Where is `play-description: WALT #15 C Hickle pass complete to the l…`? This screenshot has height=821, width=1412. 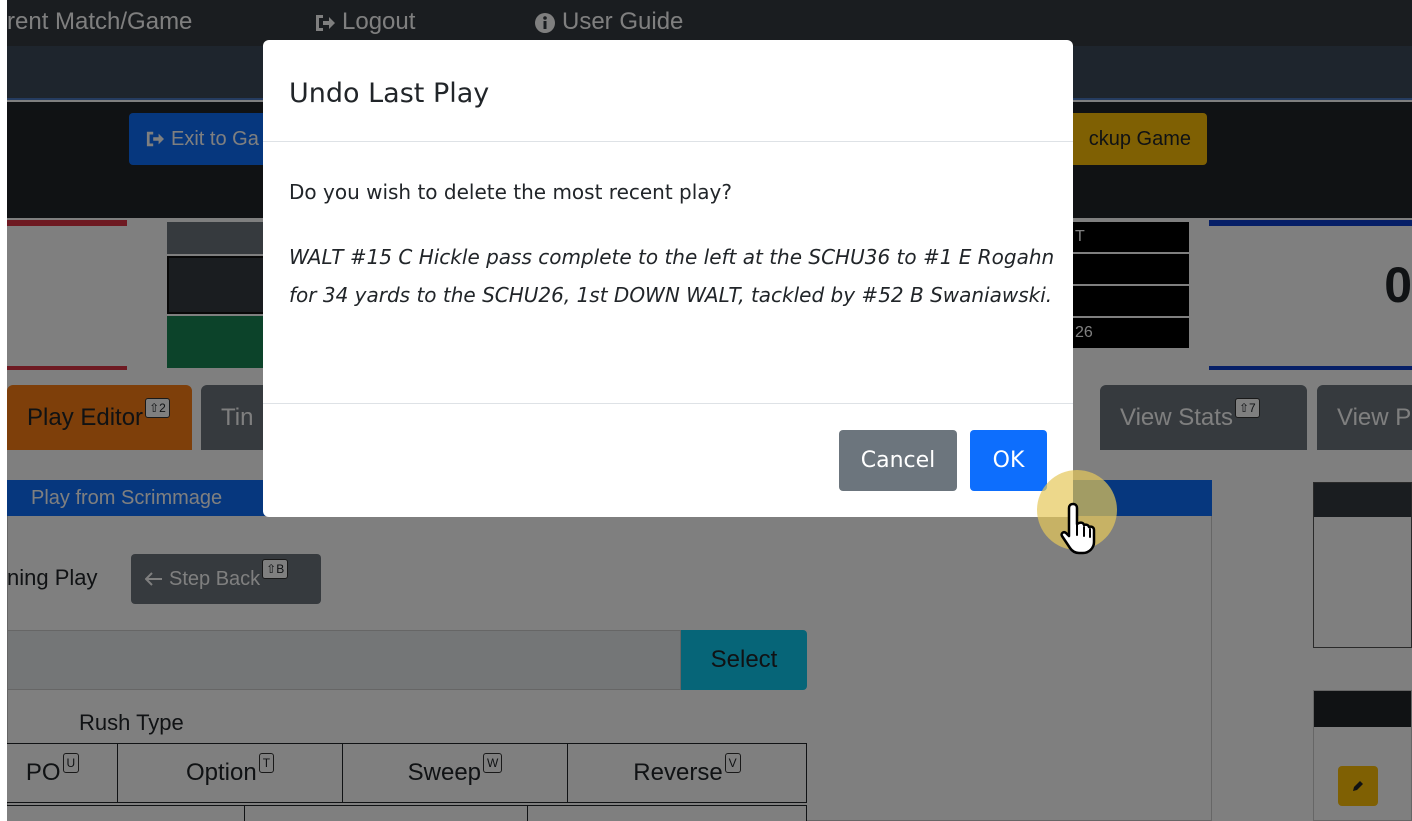
play-description: WALT #15 C Hickle pass complete to the l… is located at coordinates (672, 276).